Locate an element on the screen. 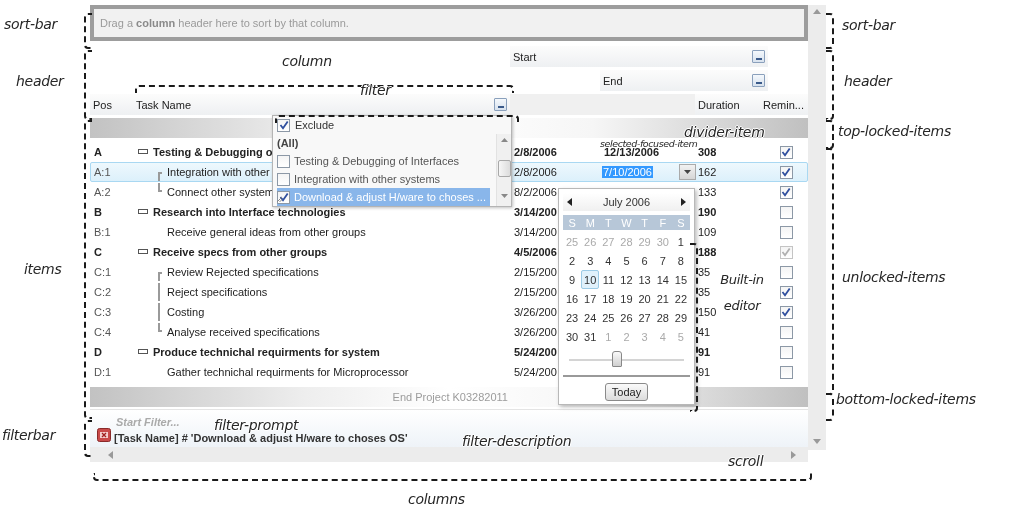  weekday-label: W is located at coordinates (626, 222).